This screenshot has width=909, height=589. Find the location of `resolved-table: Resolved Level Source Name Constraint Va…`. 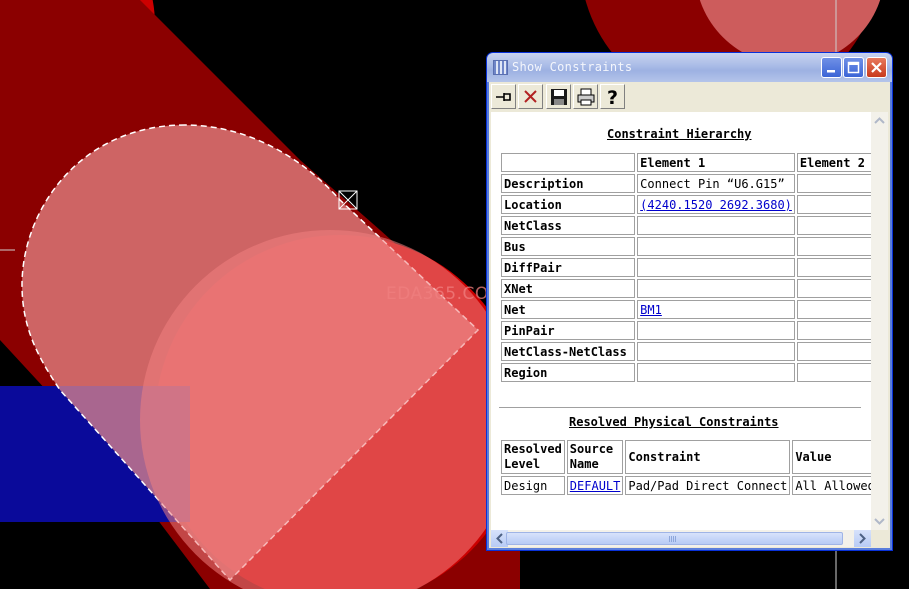

resolved-table: Resolved Level Source Name Constraint Va… is located at coordinates (685, 467).